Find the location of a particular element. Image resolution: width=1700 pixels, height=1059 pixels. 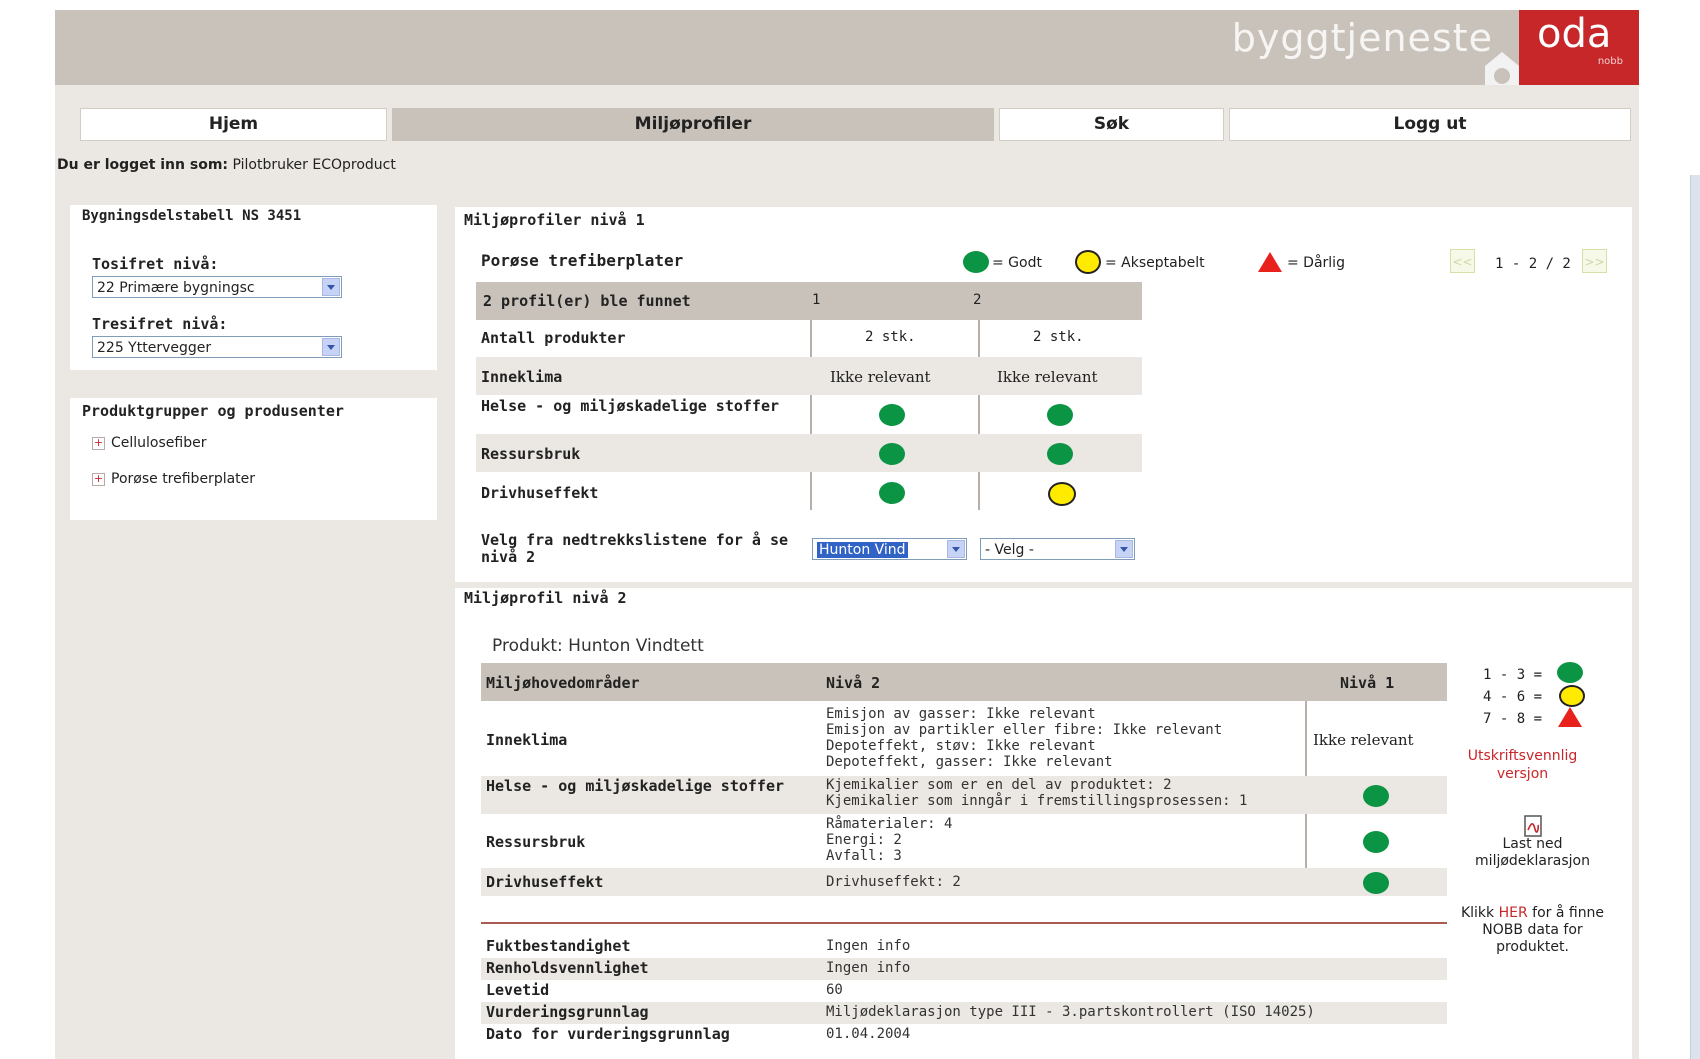

row-label-antall: Antall produkter is located at coordinates (553, 338).